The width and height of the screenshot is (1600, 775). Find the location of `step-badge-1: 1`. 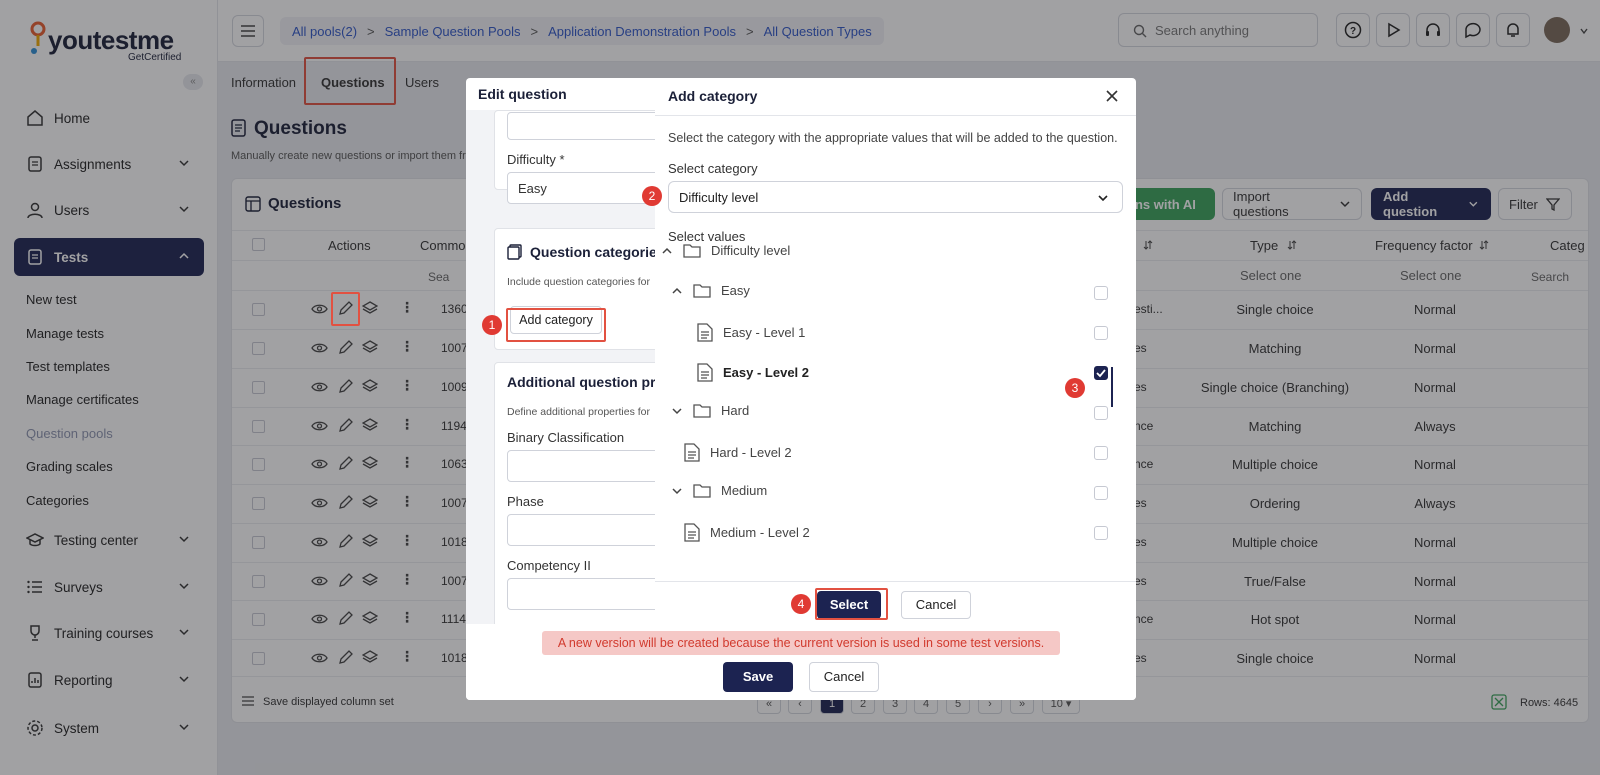

step-badge-1: 1 is located at coordinates (492, 325).